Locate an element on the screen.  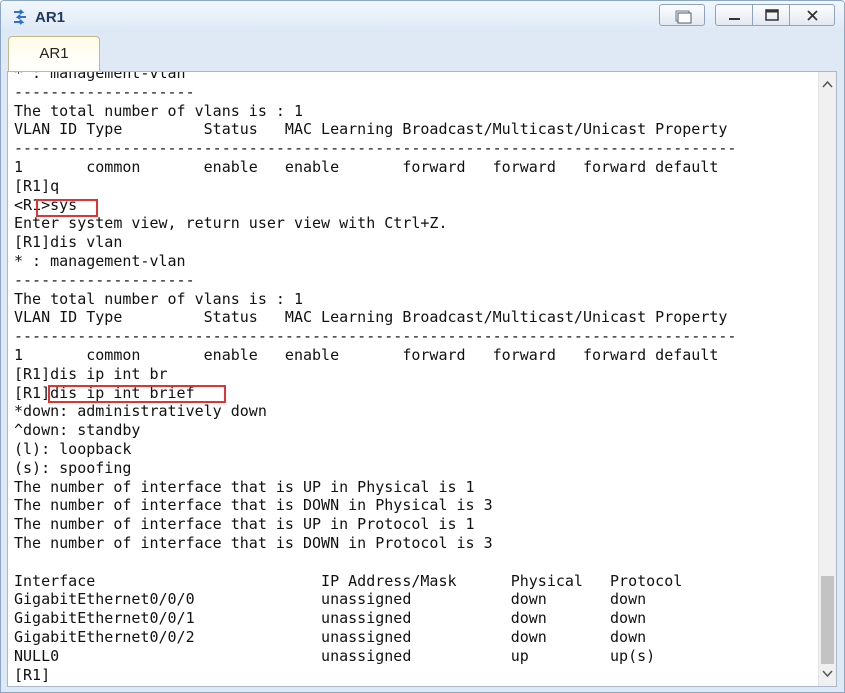
vertical-scrollbar is located at coordinates (827, 379).